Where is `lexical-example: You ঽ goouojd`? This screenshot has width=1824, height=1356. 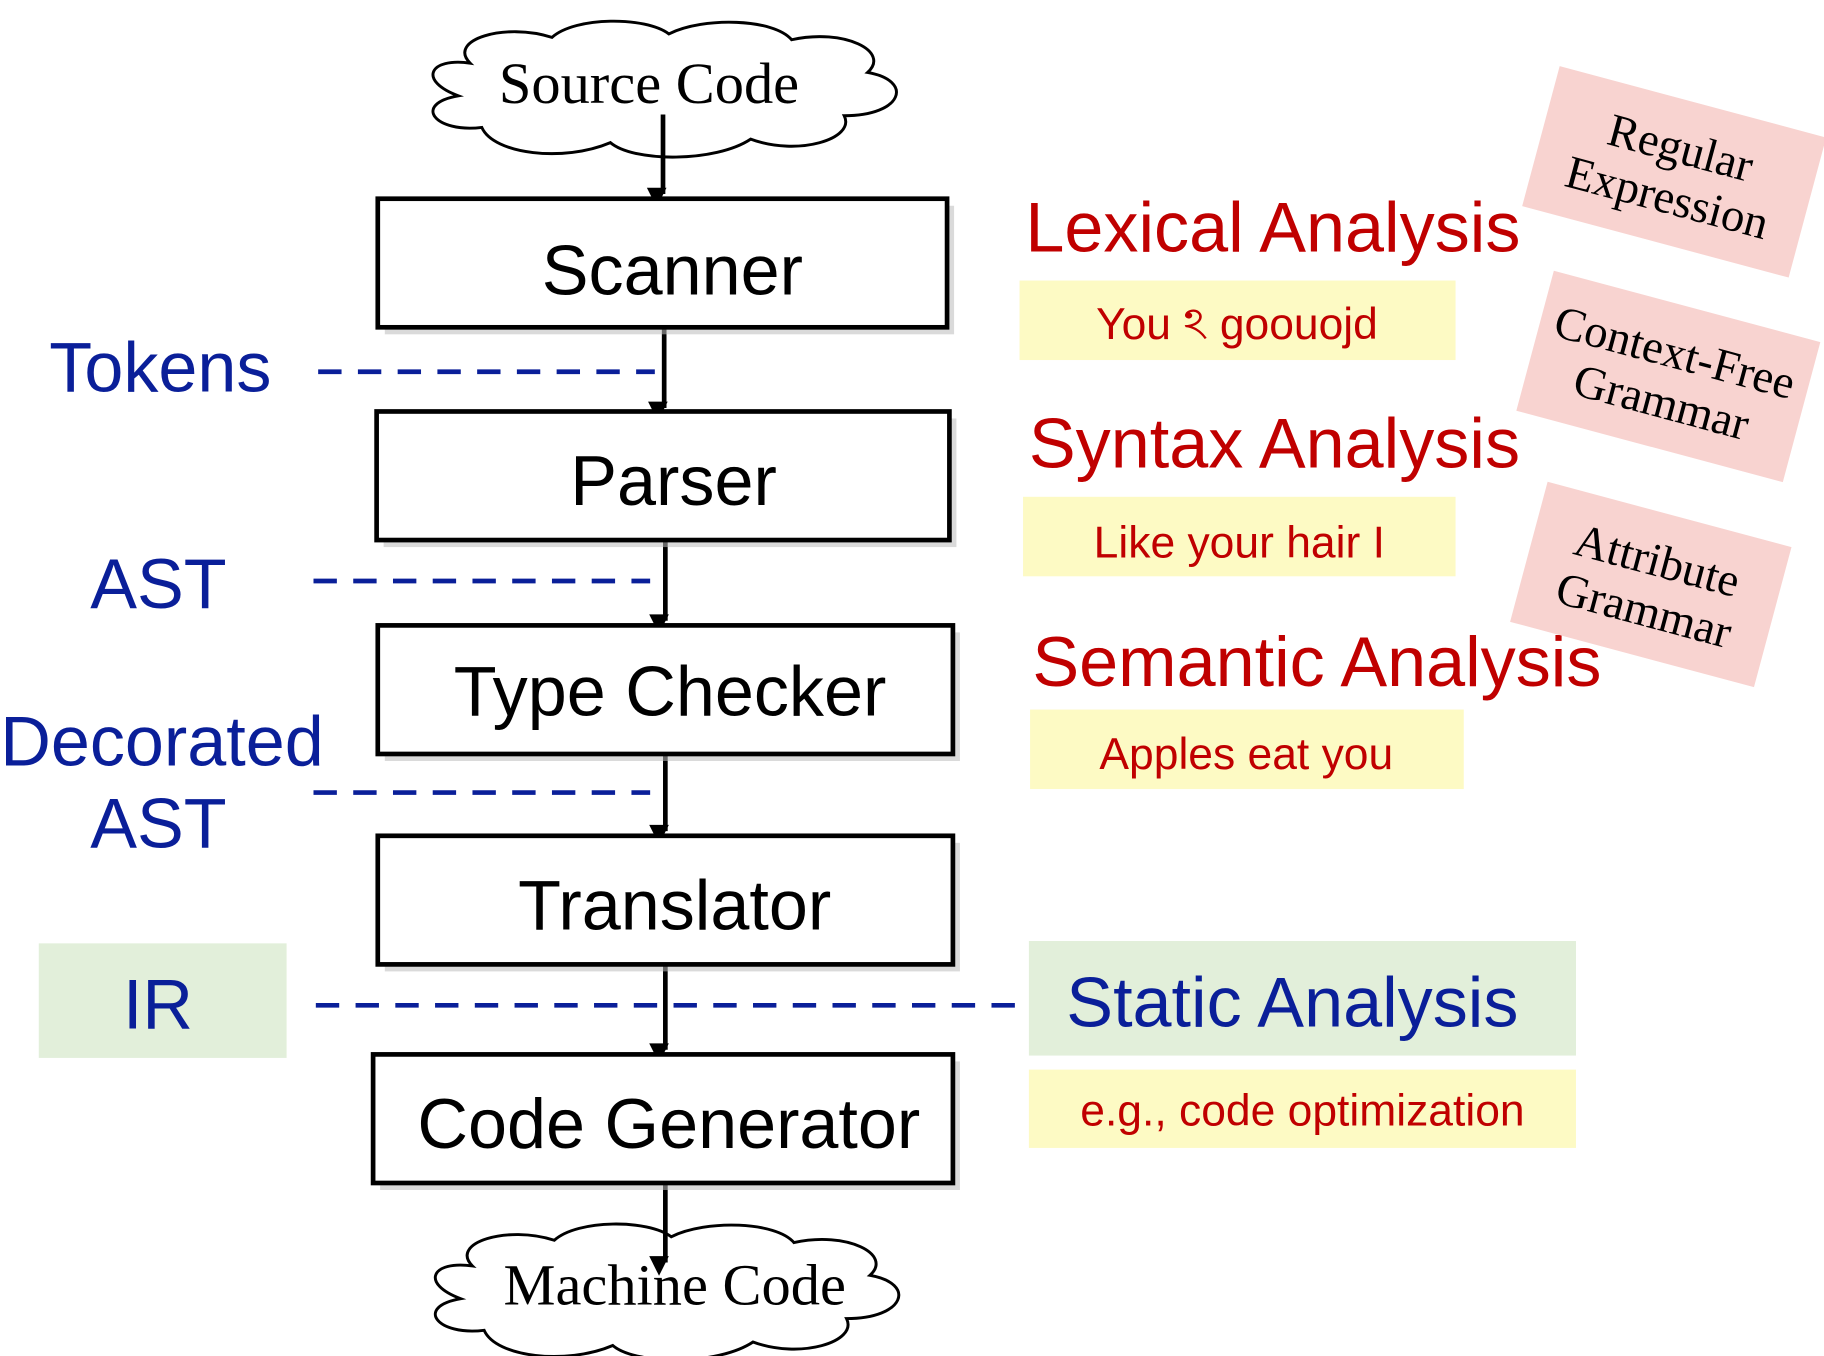
lexical-example: You ঽ goouojd is located at coordinates (1237, 324).